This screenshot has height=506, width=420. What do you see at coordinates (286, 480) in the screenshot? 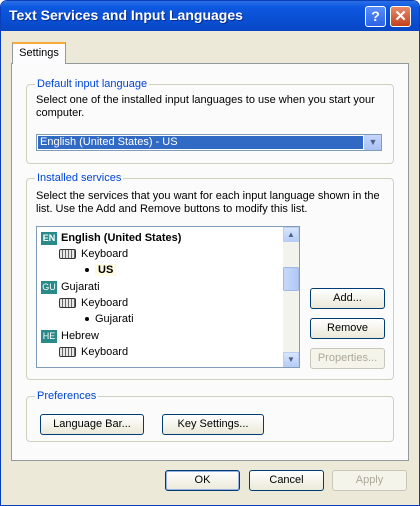
I see `cancel-button: Cancel` at bounding box center [286, 480].